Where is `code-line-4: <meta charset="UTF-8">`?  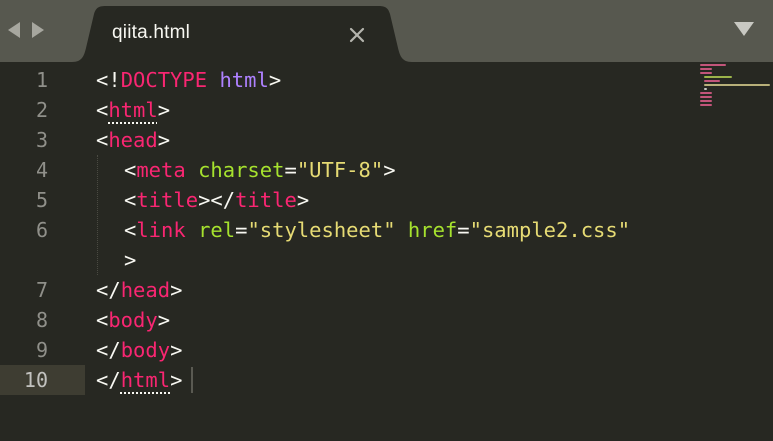 code-line-4: <meta charset="UTF-8"> is located at coordinates (260, 170).